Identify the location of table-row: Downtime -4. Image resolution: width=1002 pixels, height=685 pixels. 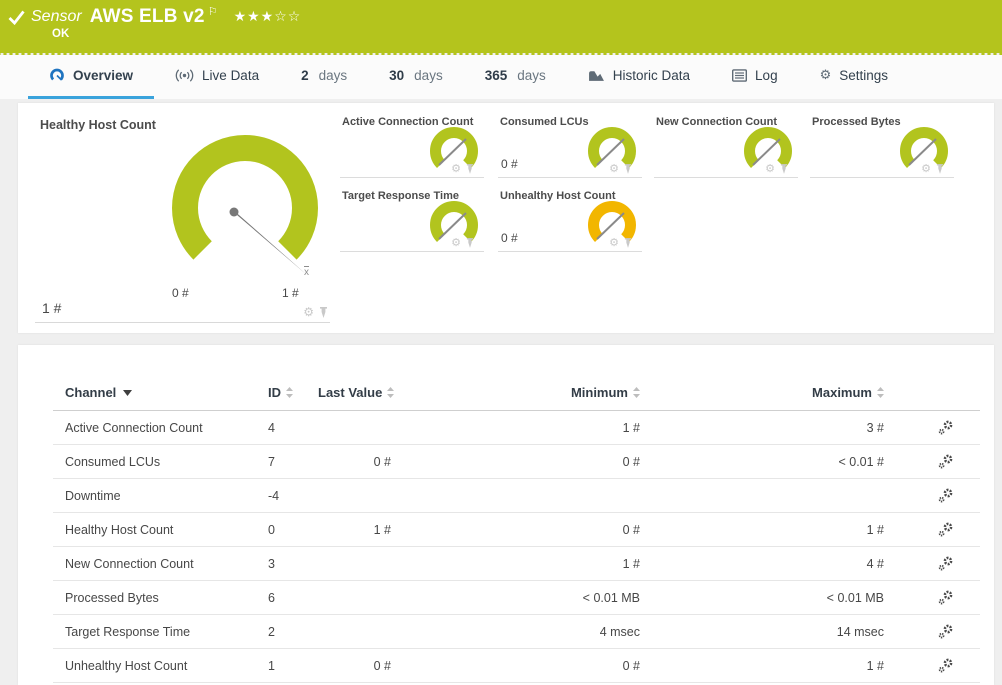
(516, 496).